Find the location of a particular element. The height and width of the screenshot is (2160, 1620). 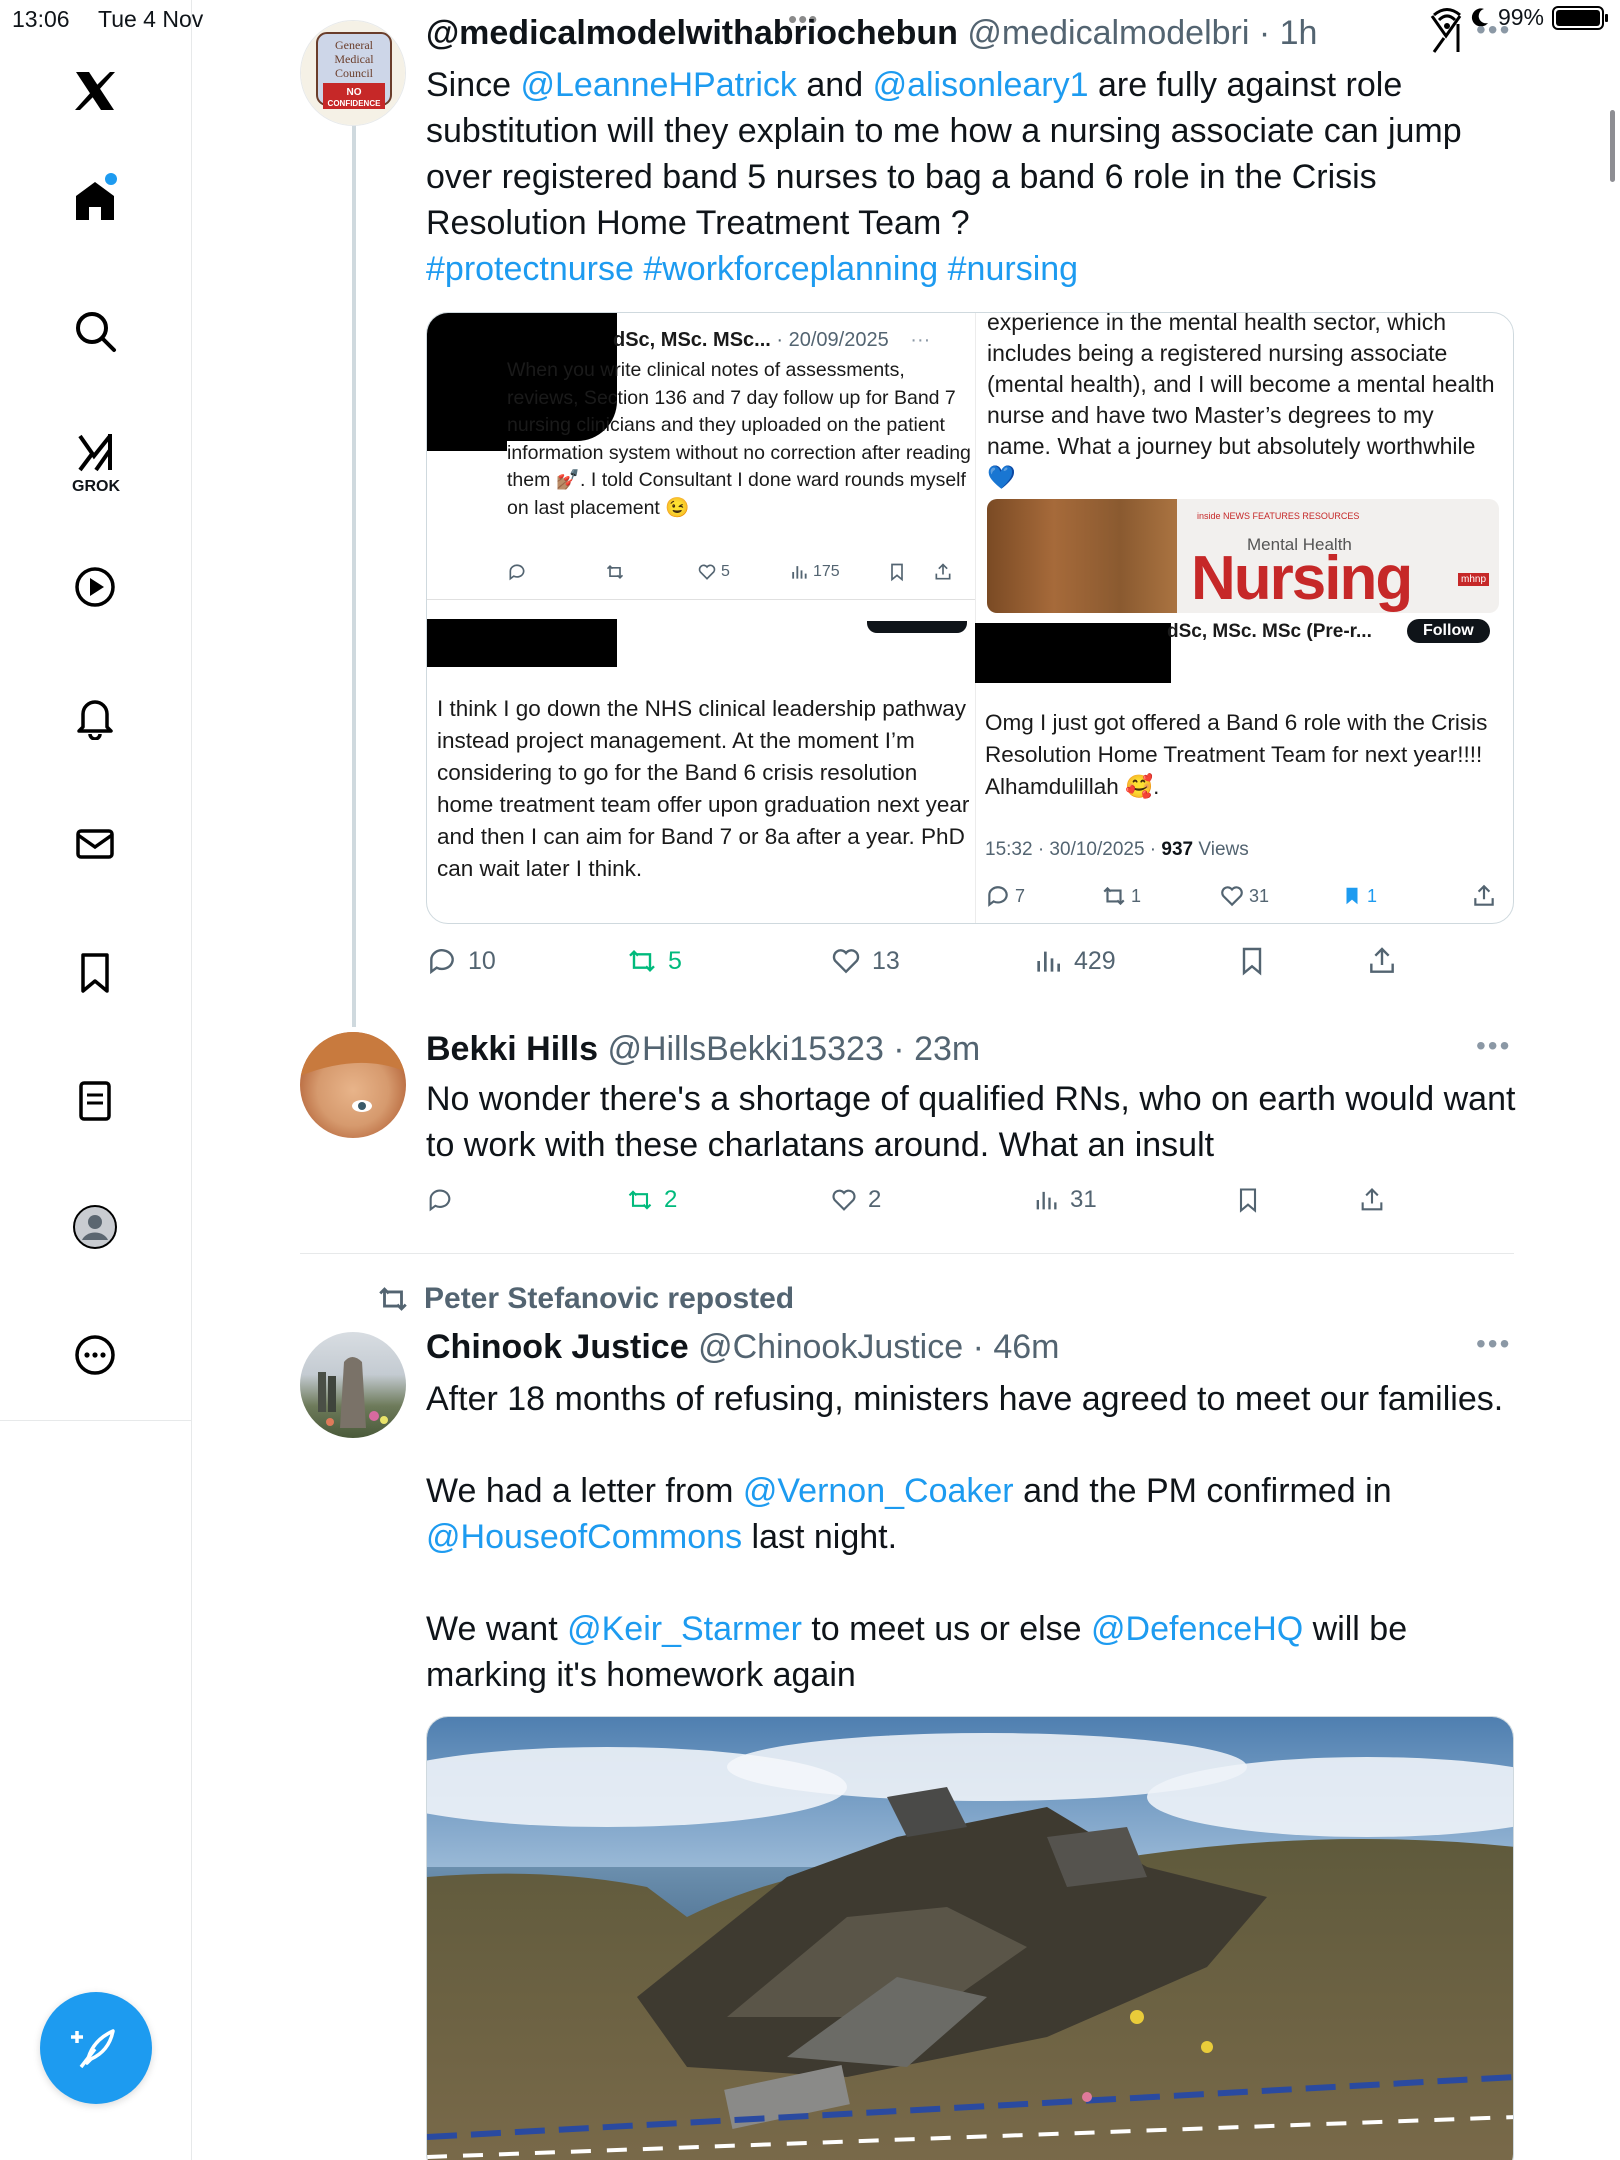

post3-p2-text-b: and the PM confirmed in is located at coordinates (1202, 1491).